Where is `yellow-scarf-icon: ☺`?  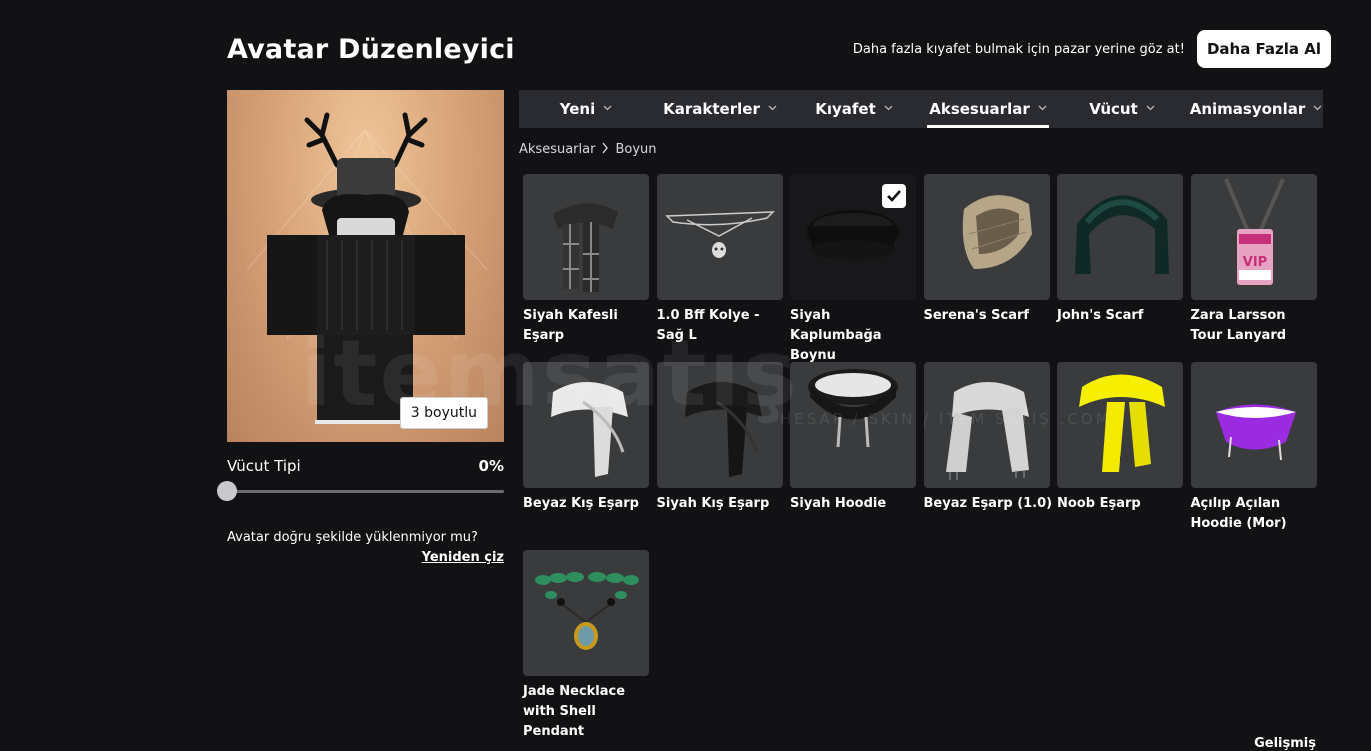
yellow-scarf-icon: ☺ is located at coordinates (1122, 423).